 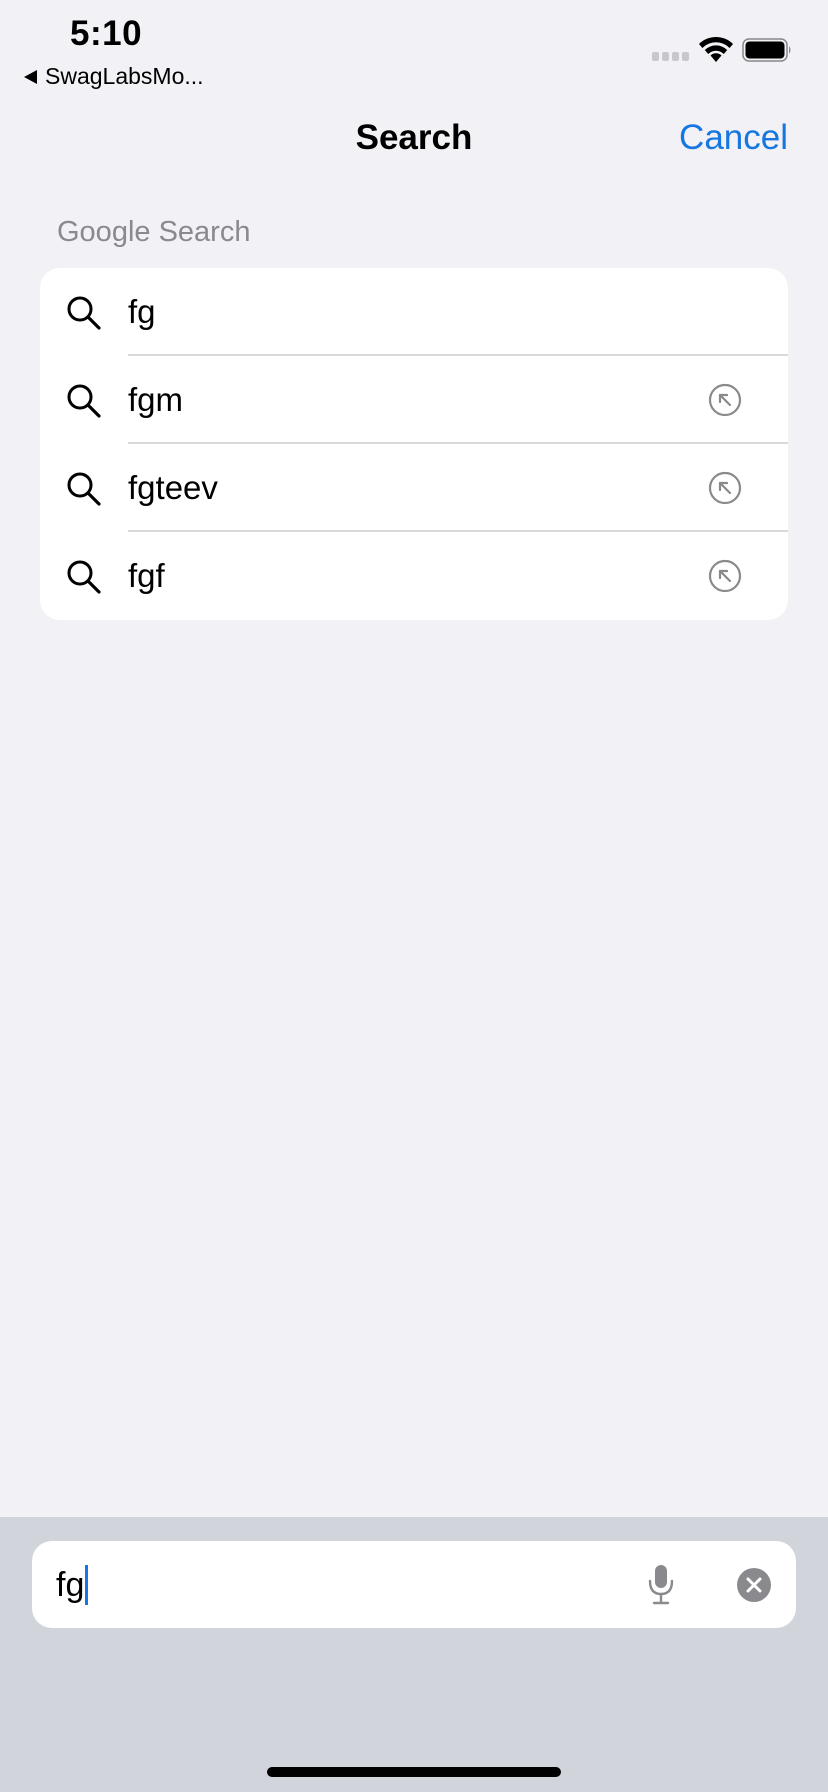 What do you see at coordinates (414, 1772) in the screenshot?
I see `home-indicator` at bounding box center [414, 1772].